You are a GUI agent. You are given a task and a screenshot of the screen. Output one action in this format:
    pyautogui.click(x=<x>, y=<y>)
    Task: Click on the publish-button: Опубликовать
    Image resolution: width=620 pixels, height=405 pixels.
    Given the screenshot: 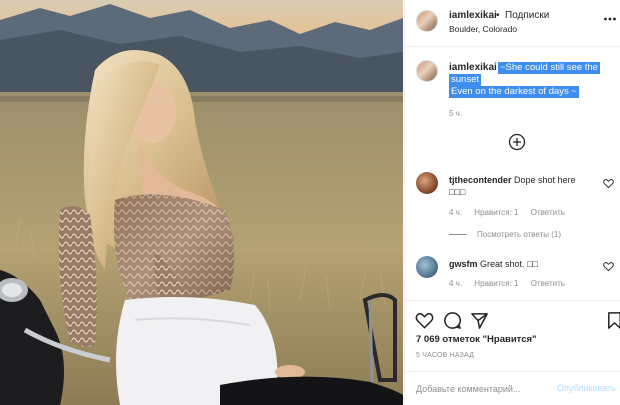 What is the action you would take?
    pyautogui.click(x=586, y=388)
    